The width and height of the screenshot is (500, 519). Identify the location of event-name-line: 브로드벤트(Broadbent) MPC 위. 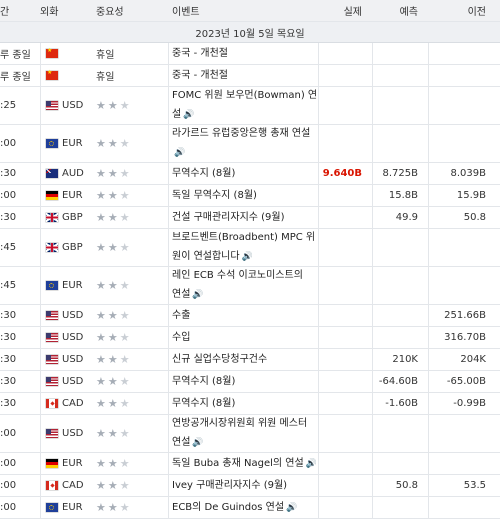
(243, 237).